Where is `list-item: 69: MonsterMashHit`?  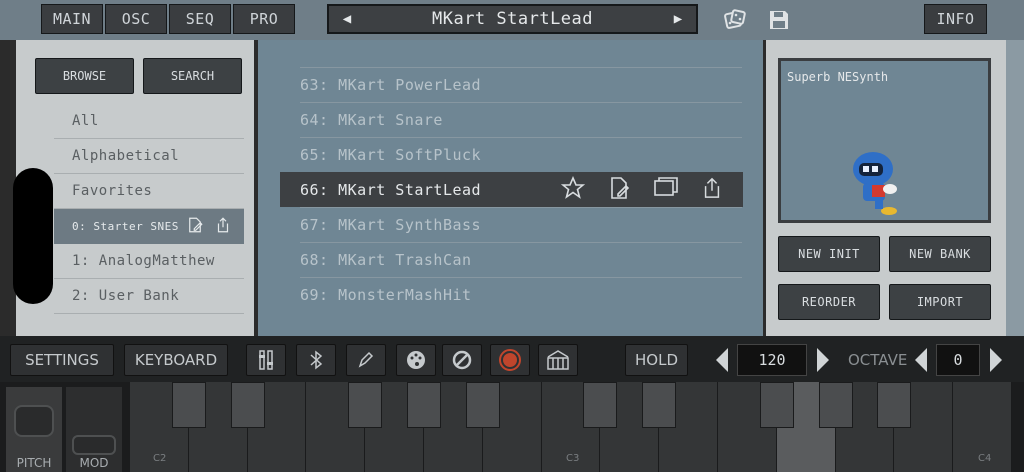 list-item: 69: MonsterMashHit is located at coordinates (521, 294).